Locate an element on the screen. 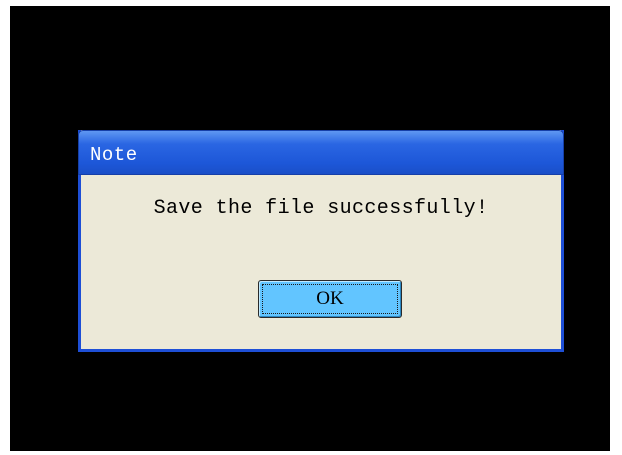 The width and height of the screenshot is (622, 455). ok-button: OK is located at coordinates (330, 299).